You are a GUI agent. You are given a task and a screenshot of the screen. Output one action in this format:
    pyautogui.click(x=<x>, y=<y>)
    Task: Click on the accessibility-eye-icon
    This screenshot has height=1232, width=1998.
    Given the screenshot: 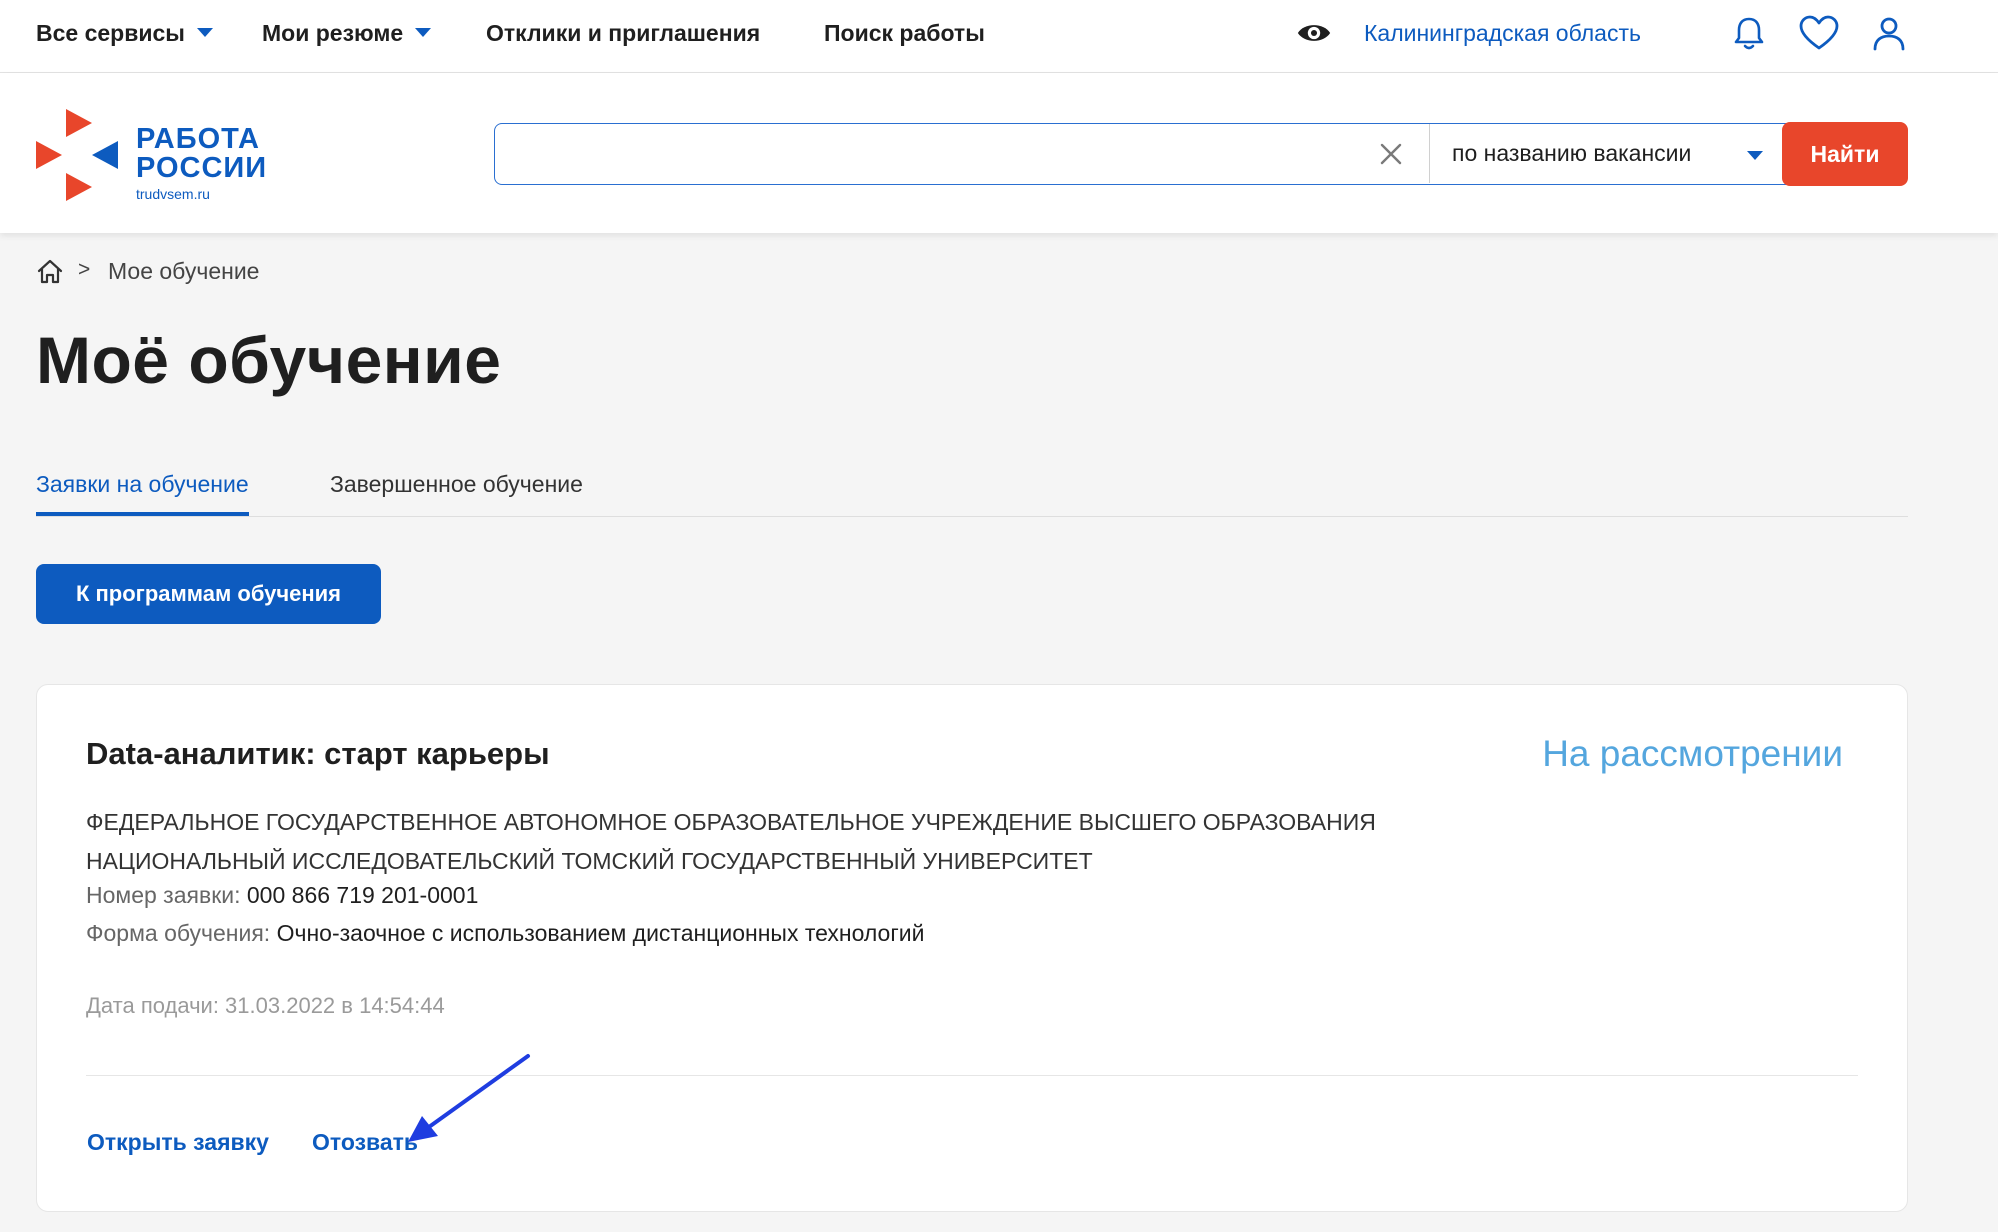 What is the action you would take?
    pyautogui.click(x=1314, y=33)
    